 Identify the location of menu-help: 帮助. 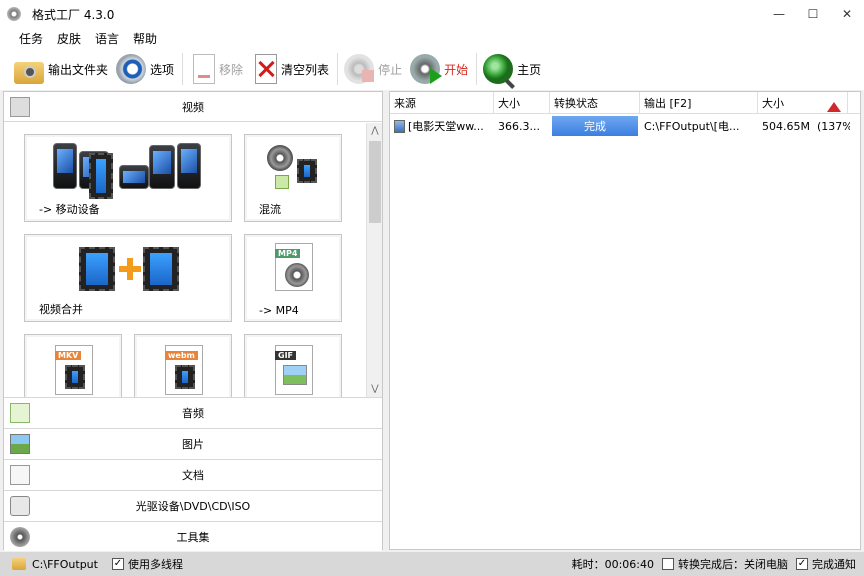
(145, 38).